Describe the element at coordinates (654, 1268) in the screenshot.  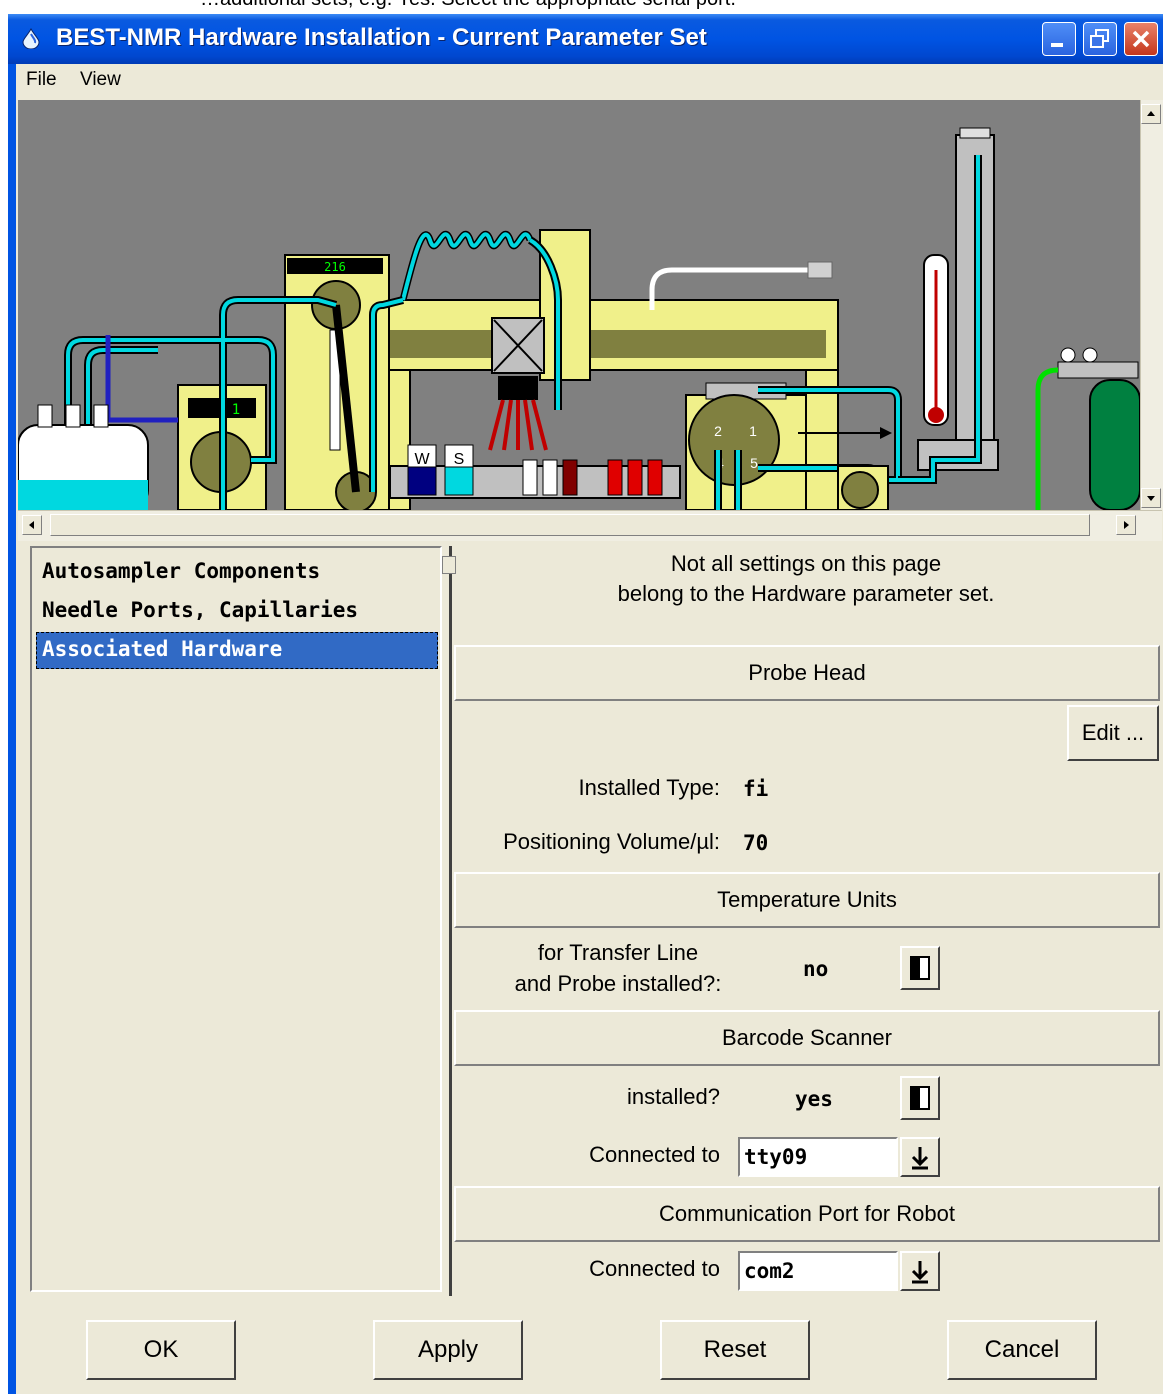
I see `robot-connected-label: Connected to` at that location.